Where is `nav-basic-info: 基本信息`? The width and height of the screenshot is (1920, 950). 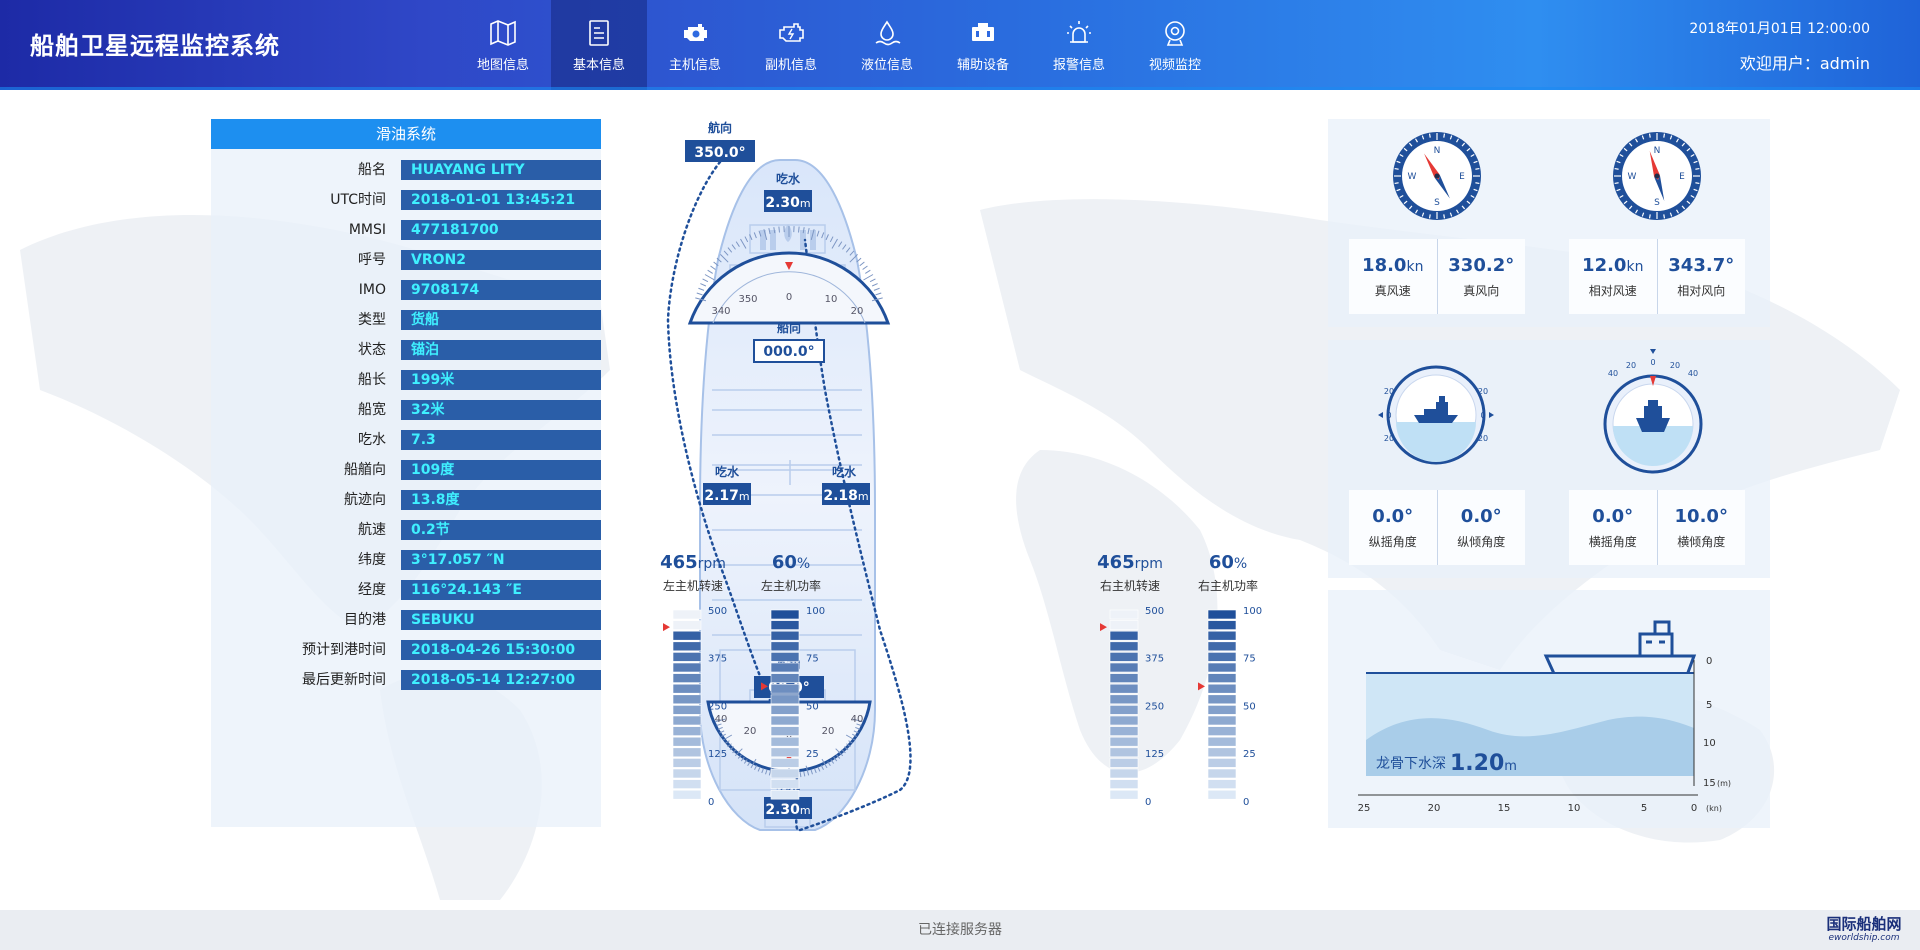 nav-basic-info: 基本信息 is located at coordinates (599, 45).